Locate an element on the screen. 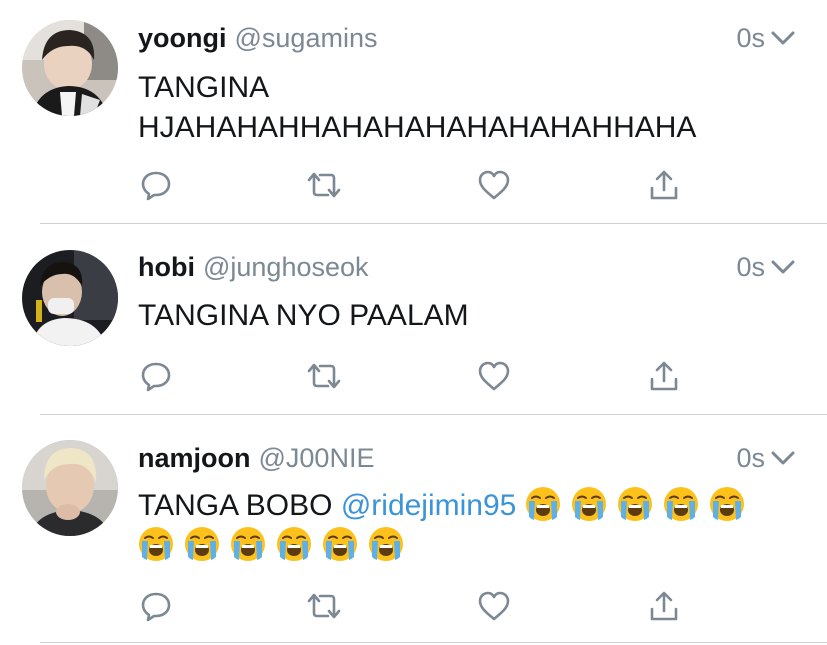 This screenshot has height=645, width=827. mention-link: @ridejimin95 is located at coordinates (429, 505).